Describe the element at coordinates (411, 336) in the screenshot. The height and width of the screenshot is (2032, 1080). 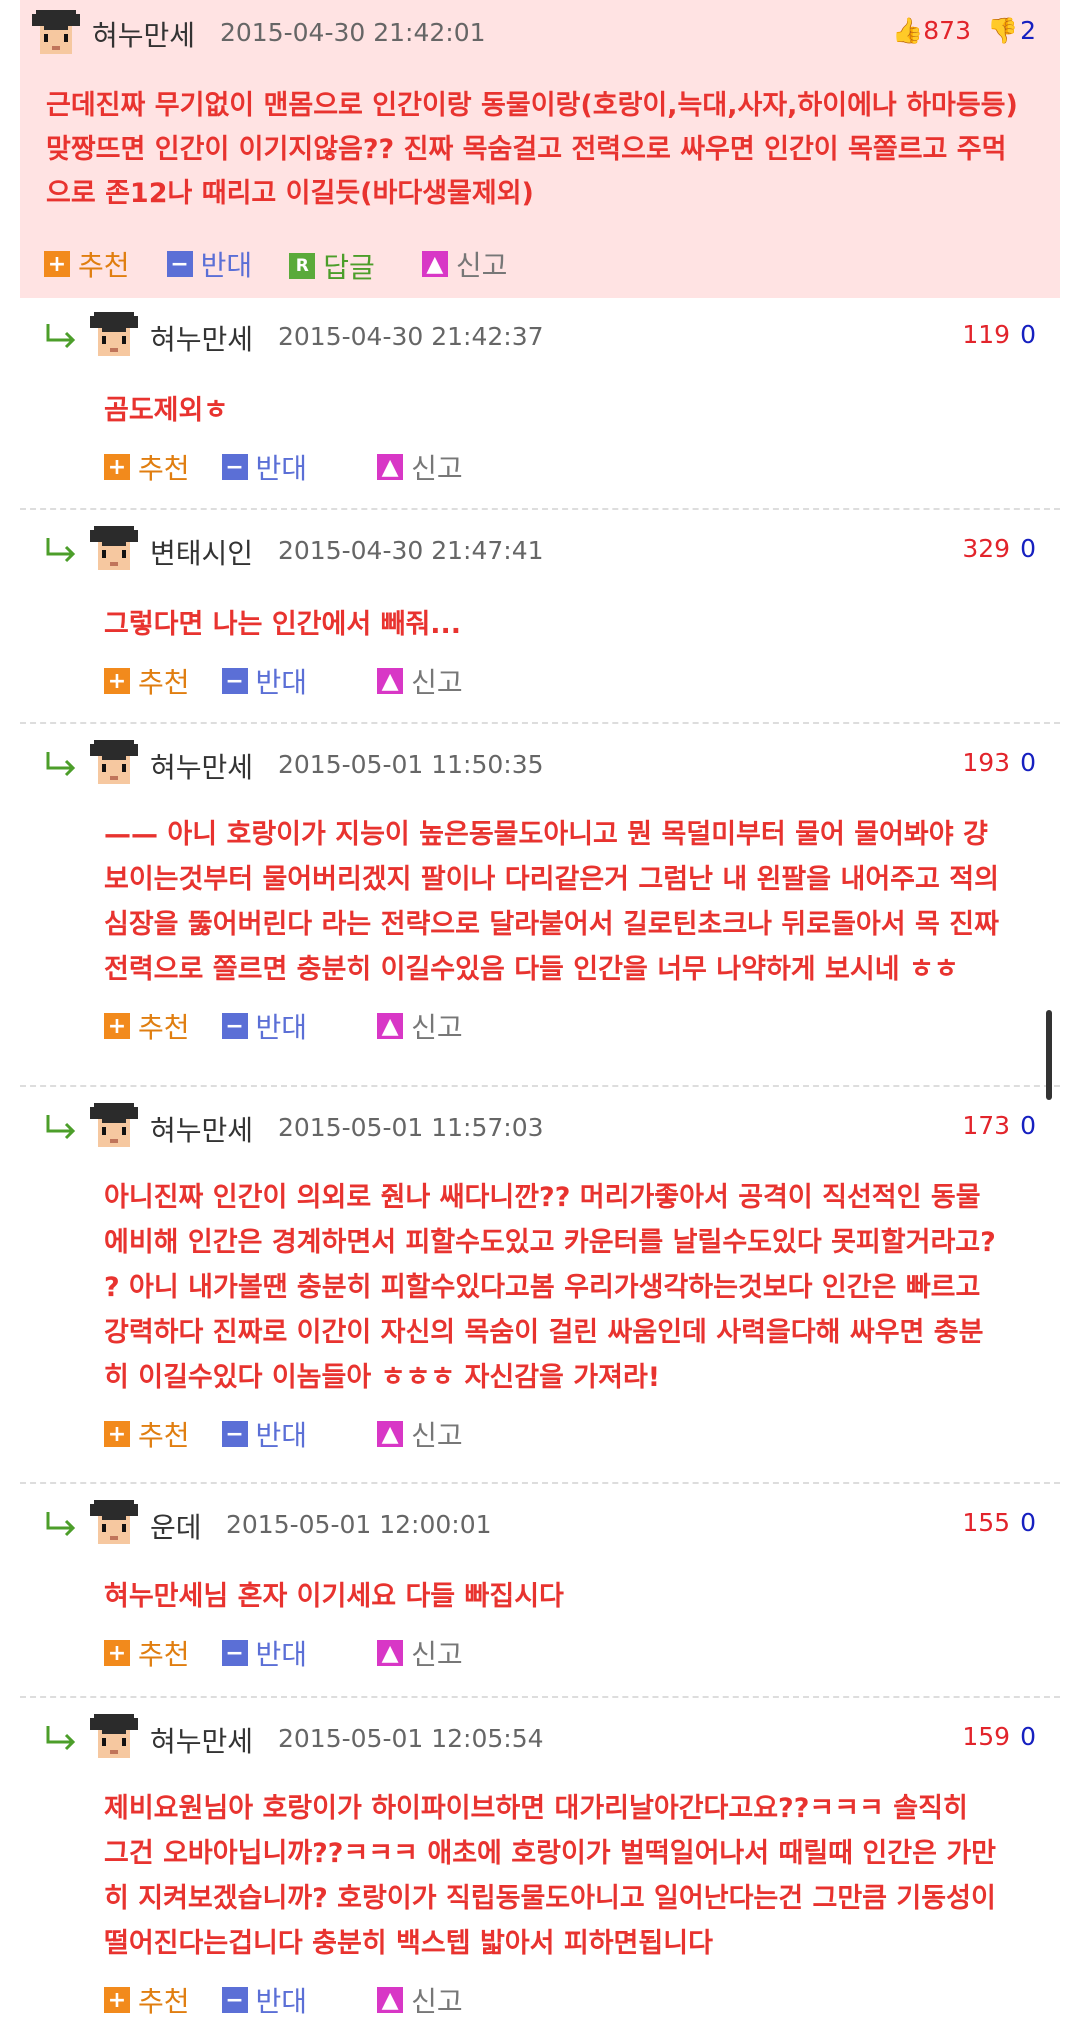
I see `reply-date: 2015-04-30 21:42:37` at that location.